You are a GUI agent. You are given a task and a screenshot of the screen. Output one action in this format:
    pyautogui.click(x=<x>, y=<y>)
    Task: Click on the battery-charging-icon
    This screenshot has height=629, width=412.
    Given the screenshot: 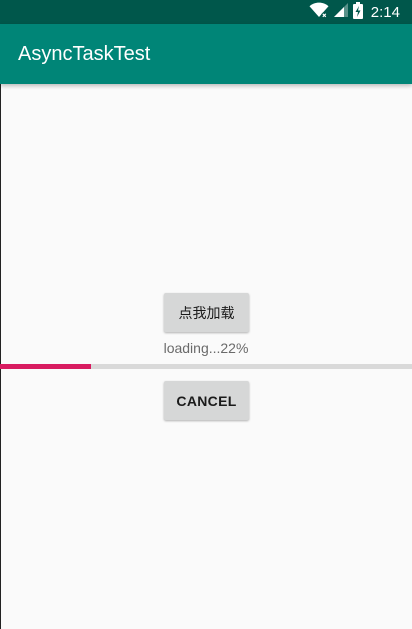 What is the action you would take?
    pyautogui.click(x=357, y=12)
    